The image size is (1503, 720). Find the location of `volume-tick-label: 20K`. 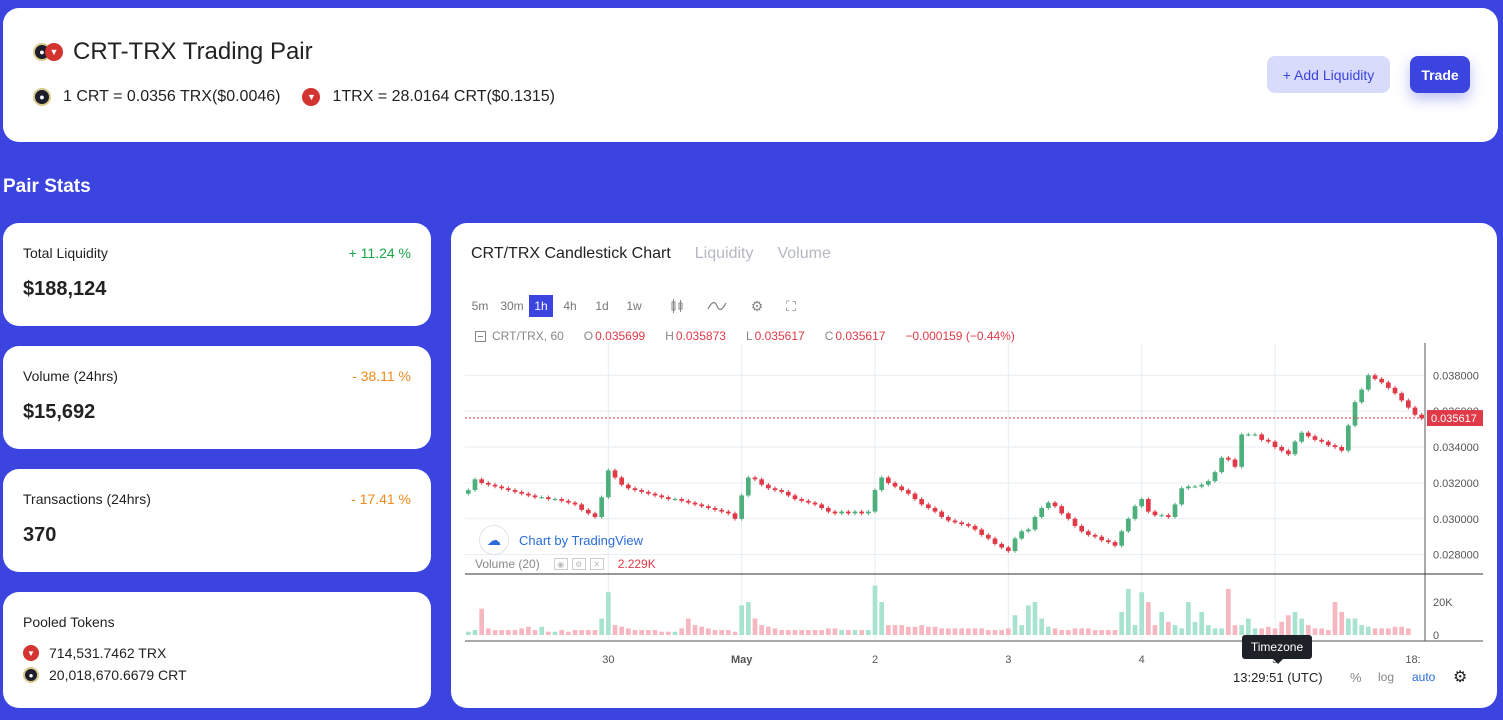

volume-tick-label: 20K is located at coordinates (1443, 603).